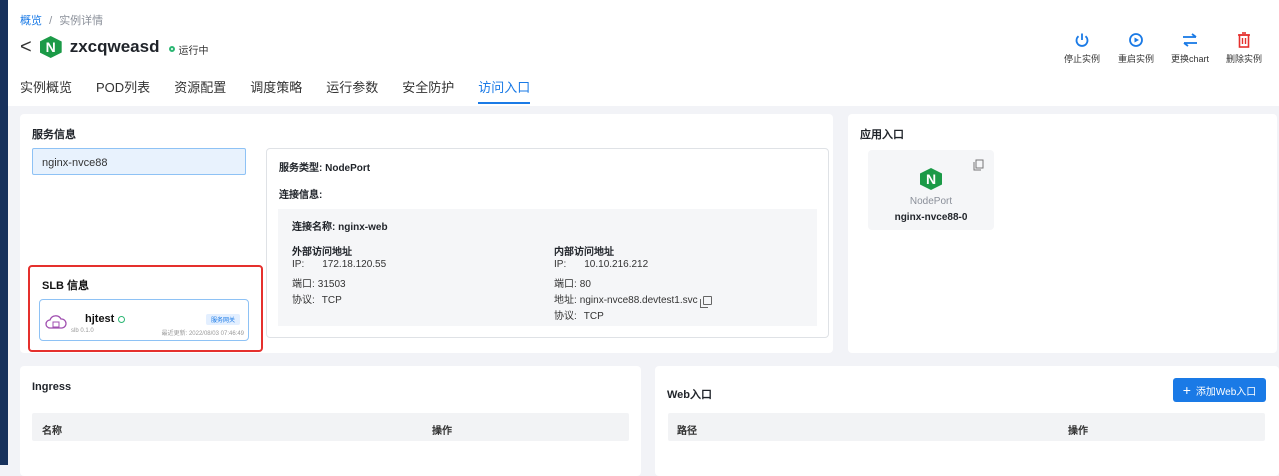 This screenshot has height=476, width=1279. I want to click on internal-address-title: 内部访问地址, so click(584, 252).